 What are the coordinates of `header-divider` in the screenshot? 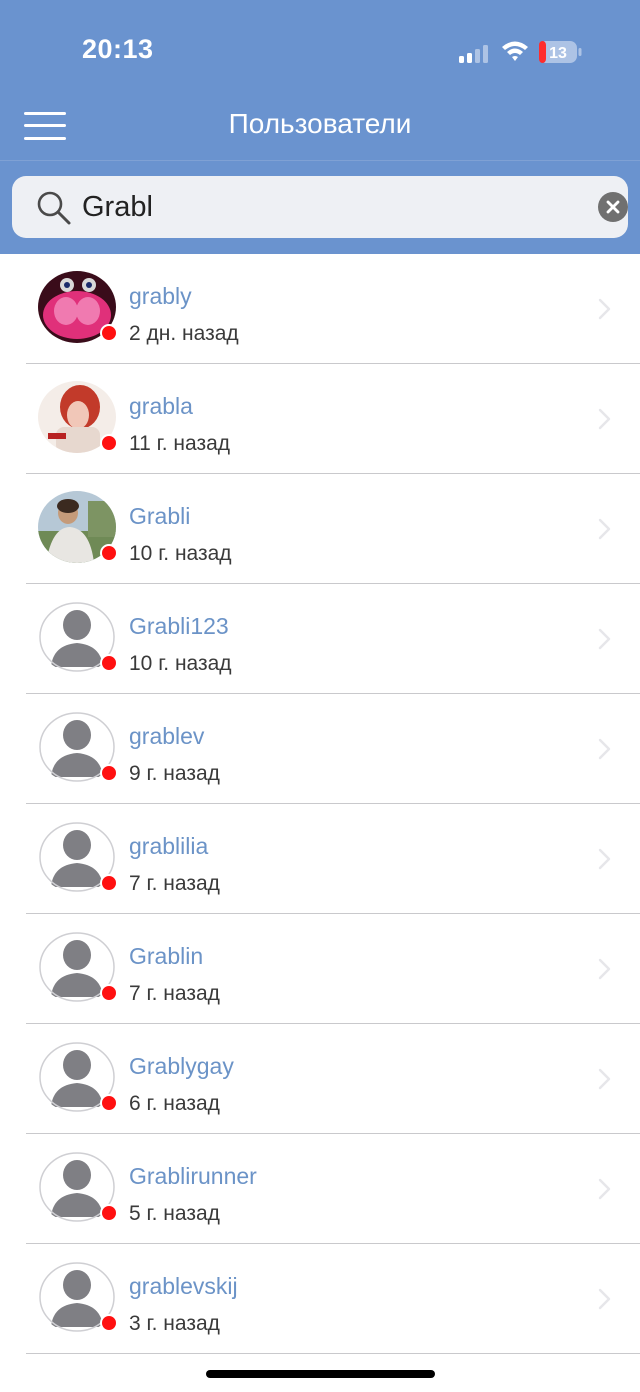 It's located at (320, 160).